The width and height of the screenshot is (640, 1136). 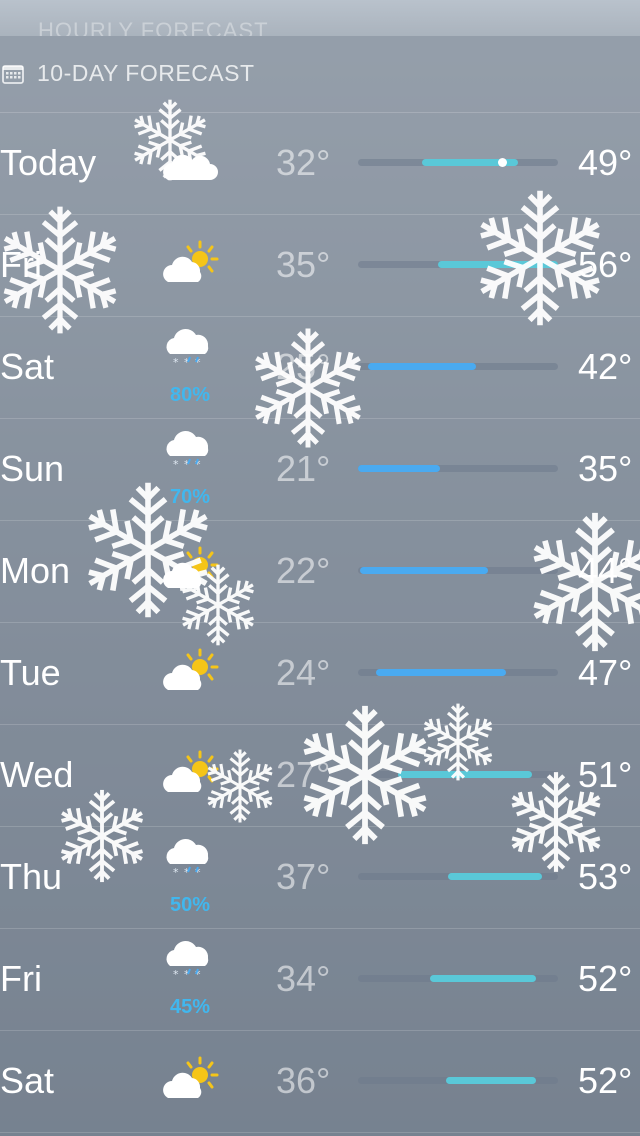 I want to click on forecast-row: Today 32° 49°, so click(x=320, y=163).